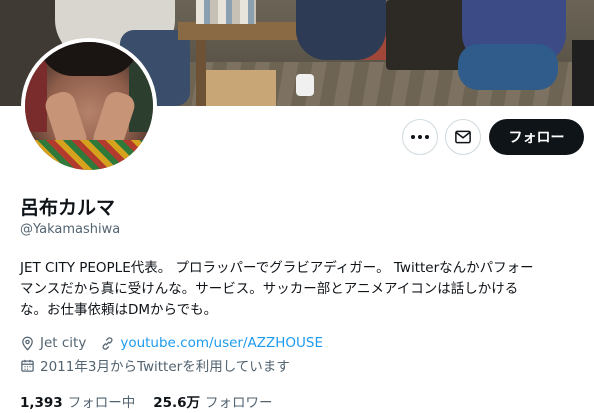  I want to click on banner-table, so click(240, 31).